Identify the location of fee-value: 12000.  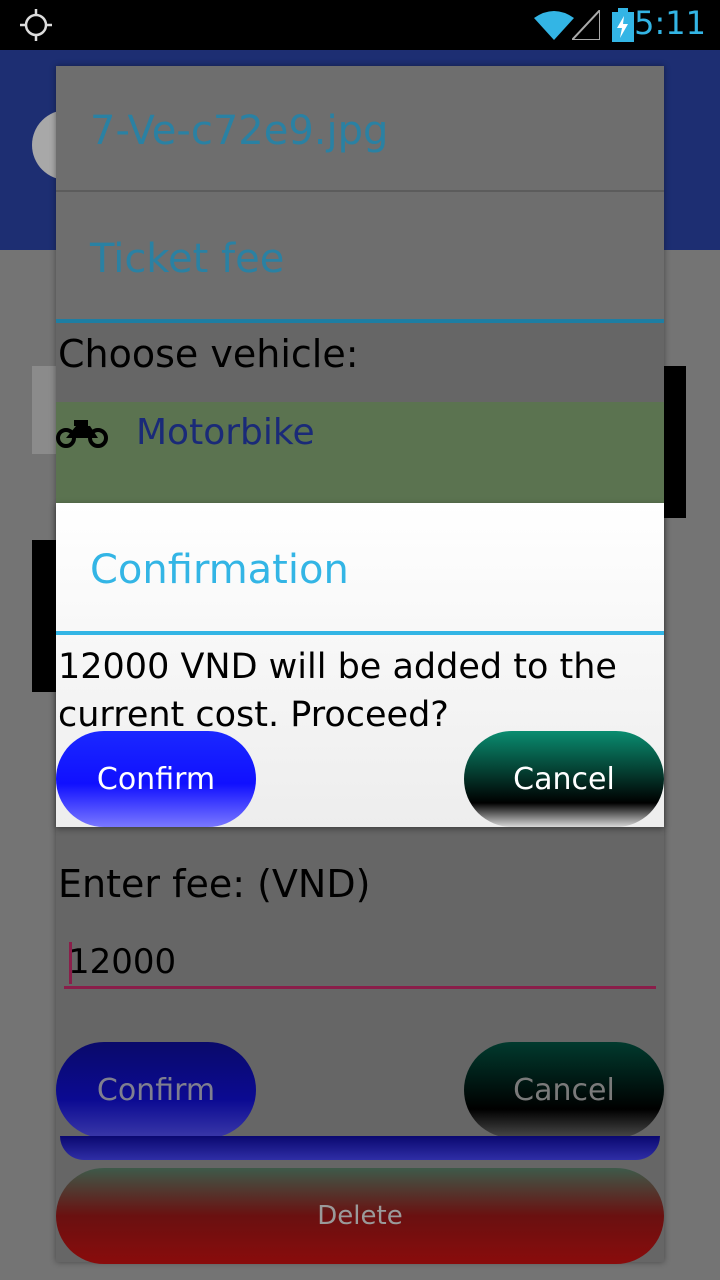
(122, 962).